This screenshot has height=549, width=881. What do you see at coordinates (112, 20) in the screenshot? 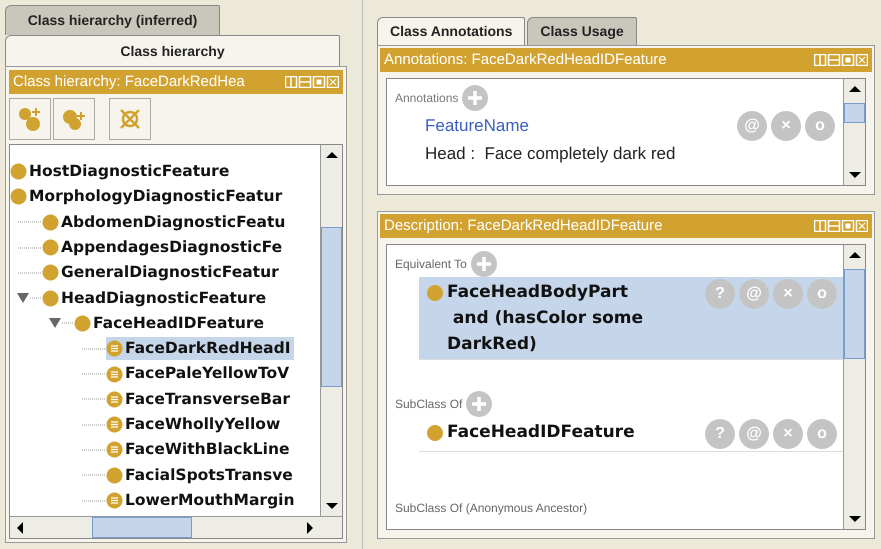
I see `tab: Class hierarchy (inferred)` at bounding box center [112, 20].